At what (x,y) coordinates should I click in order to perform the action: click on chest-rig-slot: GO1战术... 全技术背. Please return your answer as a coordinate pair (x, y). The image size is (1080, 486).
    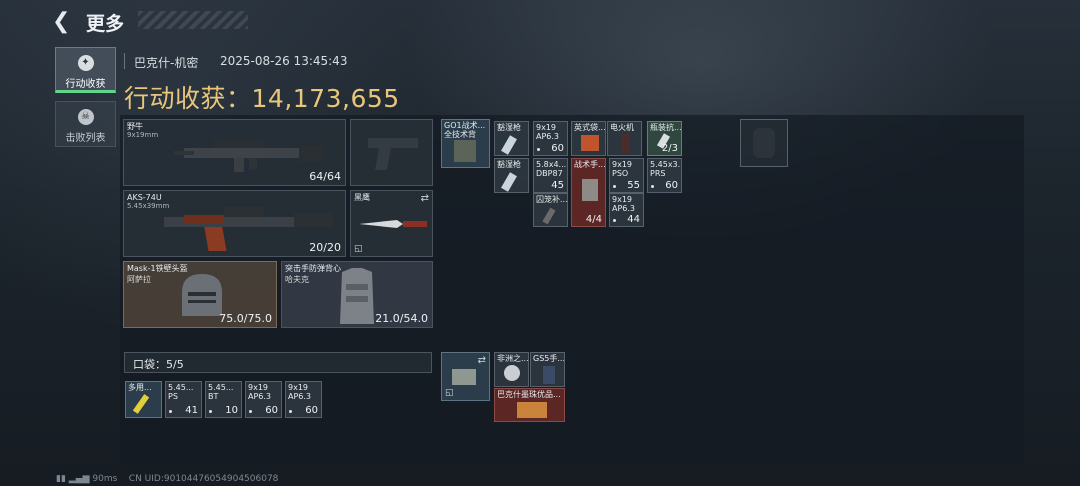
    Looking at the image, I should click on (465, 143).